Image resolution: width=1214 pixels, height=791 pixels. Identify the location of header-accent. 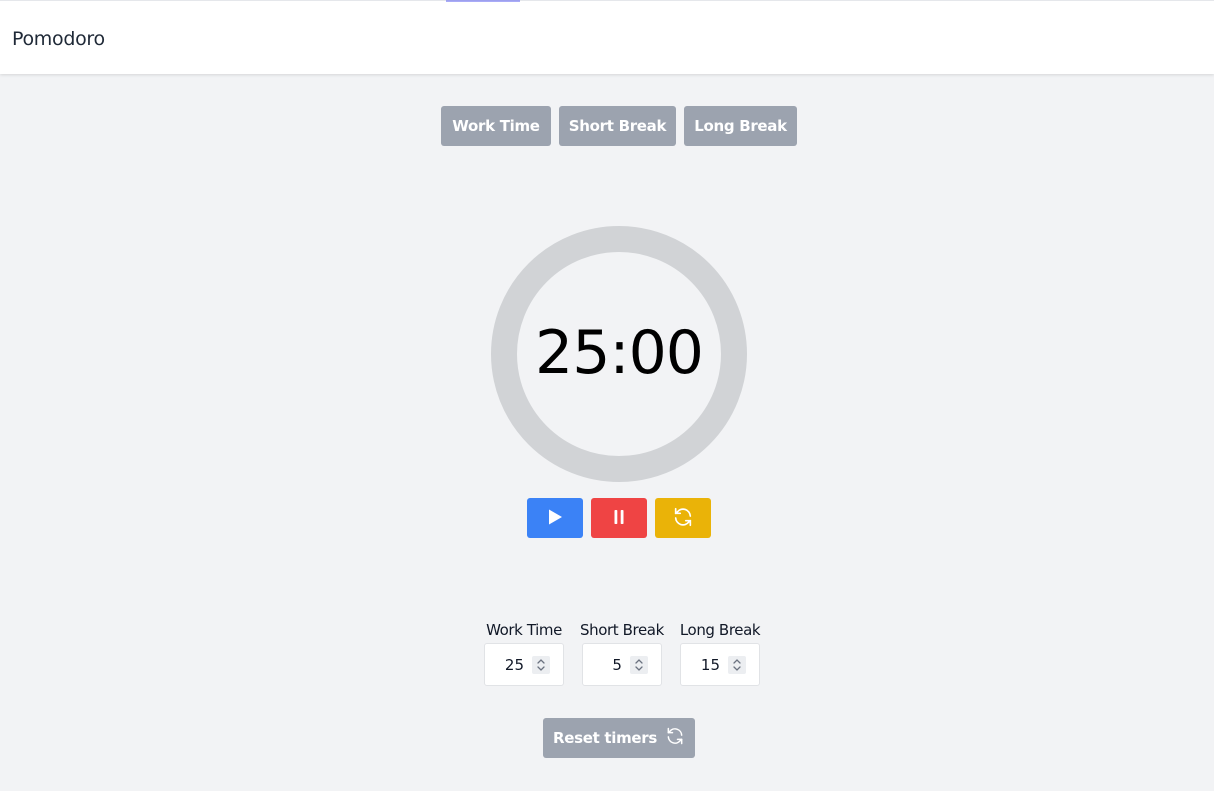
(483, 1).